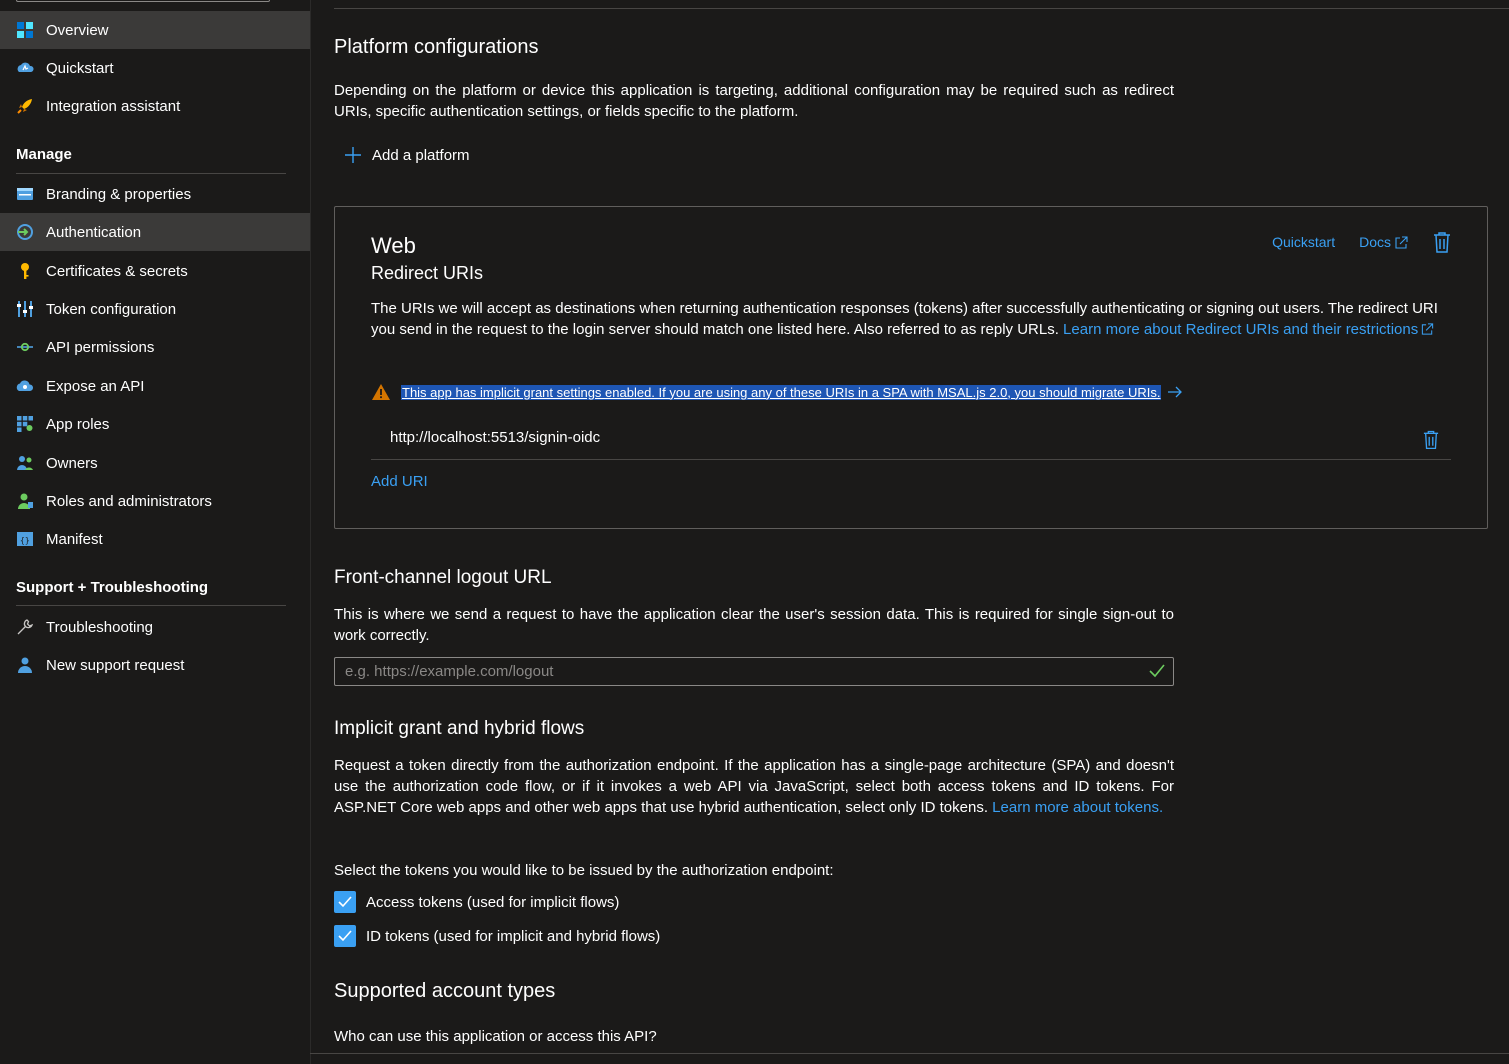 Image resolution: width=1509 pixels, height=1064 pixels. I want to click on add-uri-button: Add URI, so click(399, 481).